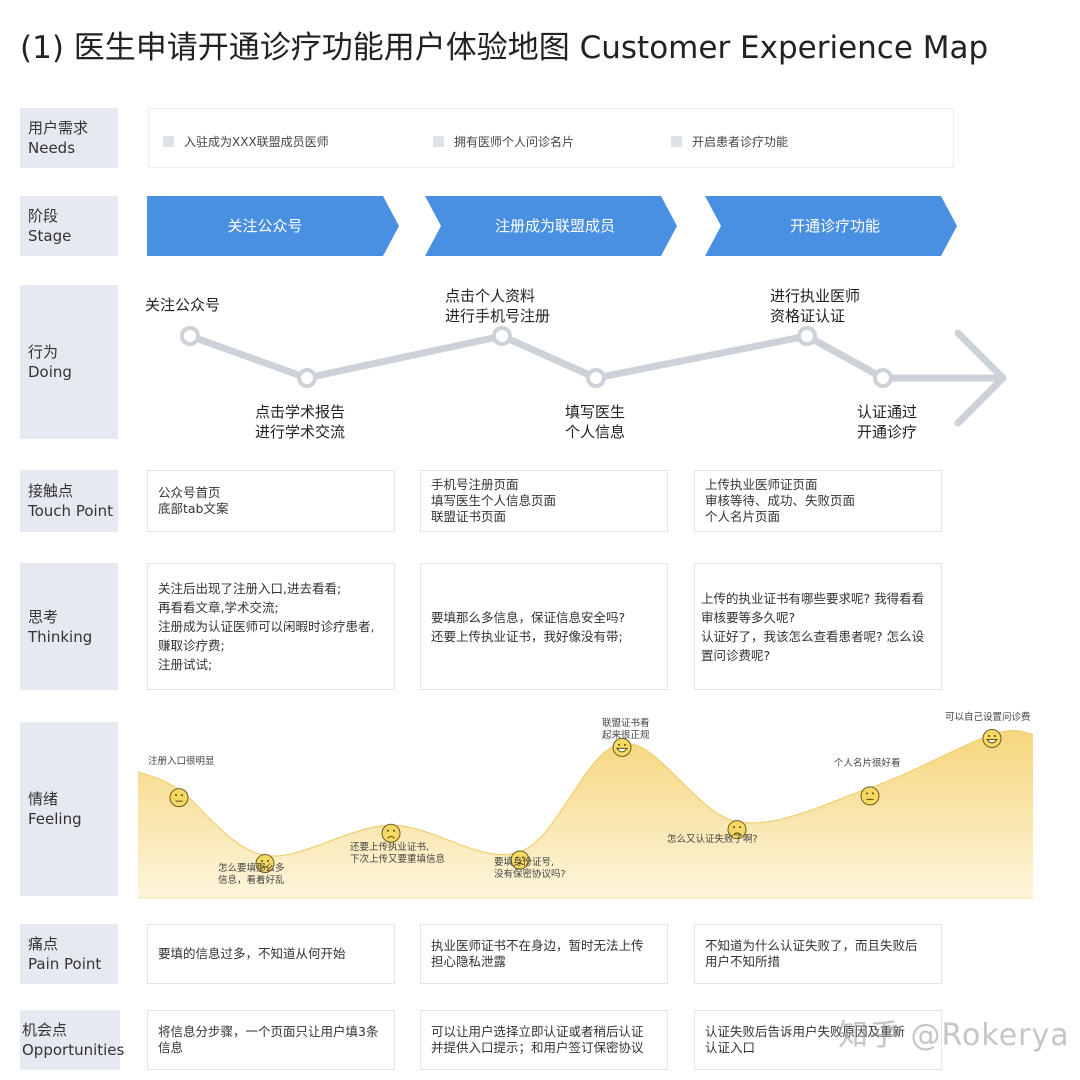 This screenshot has width=1080, height=1080. What do you see at coordinates (528, 617) in the screenshot?
I see `card-line: 要填那么多信息，保证信息安全吗?` at bounding box center [528, 617].